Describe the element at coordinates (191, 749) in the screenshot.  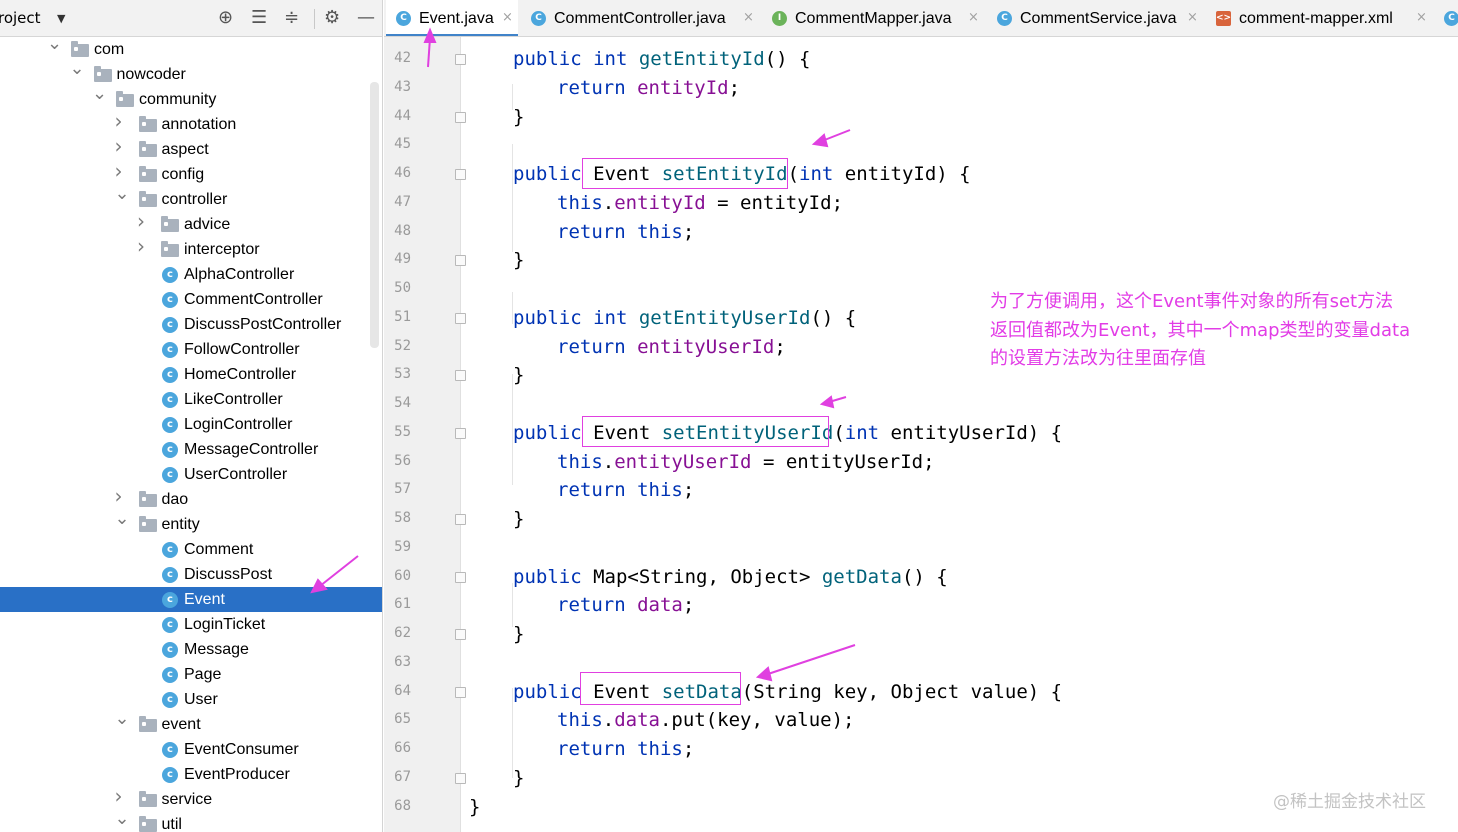
I see `tree-class-item: c EventConsumer` at that location.